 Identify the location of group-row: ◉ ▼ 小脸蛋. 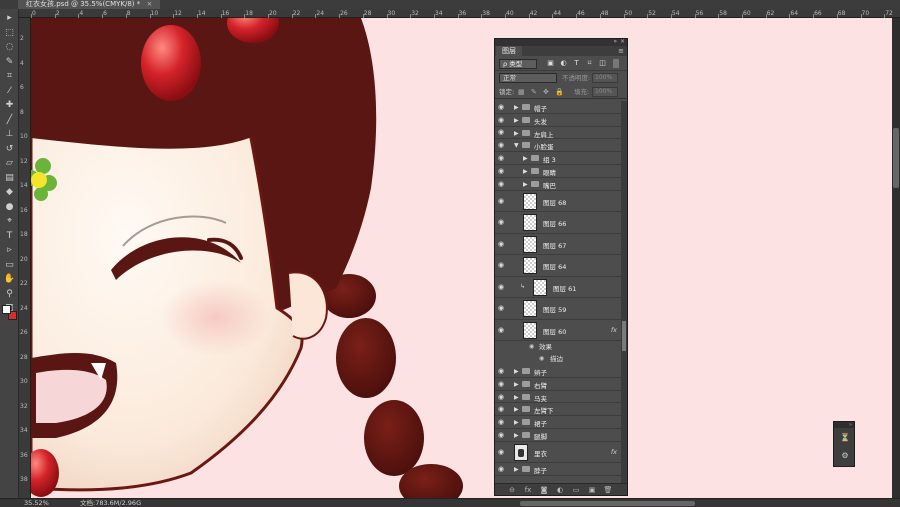
(558, 146).